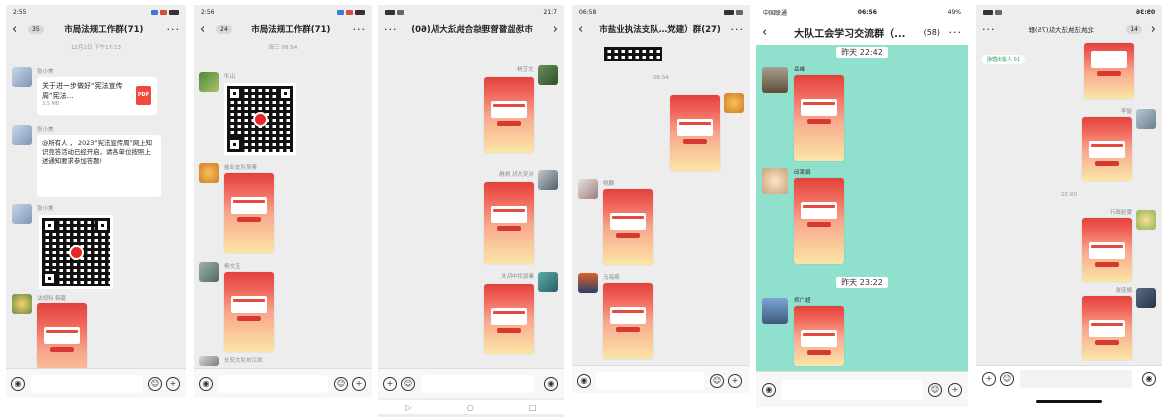 This screenshot has height=417, width=1166. What do you see at coordinates (97, 96) in the screenshot?
I see `file-message: 关于进一步做好“宪法宣传周”宪法… 3.5 MB PDF` at bounding box center [97, 96].